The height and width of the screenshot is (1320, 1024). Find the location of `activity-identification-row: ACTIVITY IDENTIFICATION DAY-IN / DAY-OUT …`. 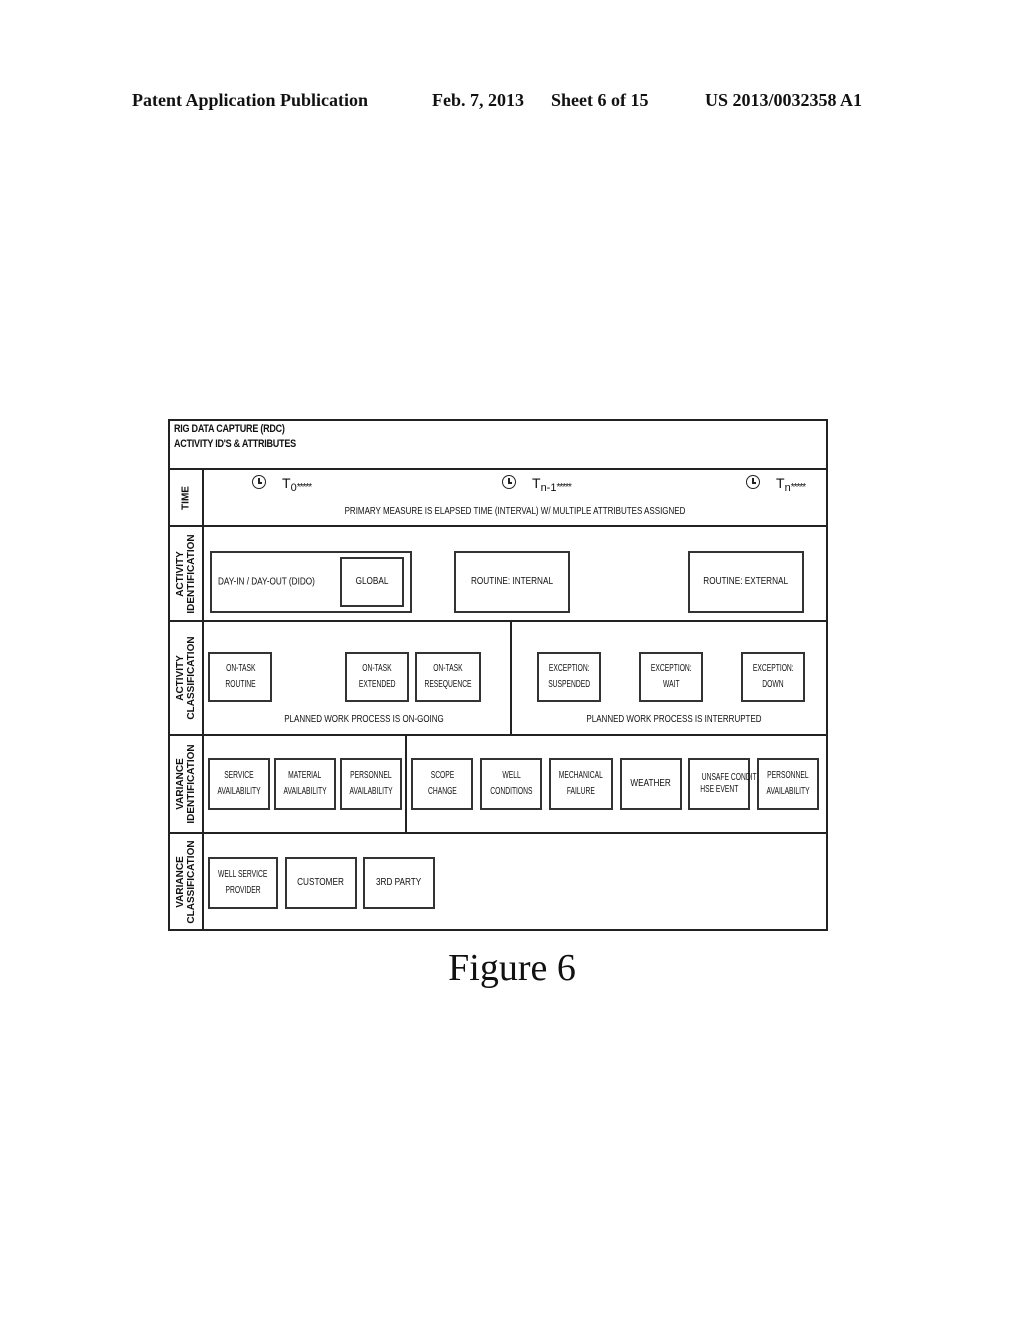

activity-identification-row: ACTIVITY IDENTIFICATION DAY-IN / DAY-OUT … is located at coordinates (498, 574).